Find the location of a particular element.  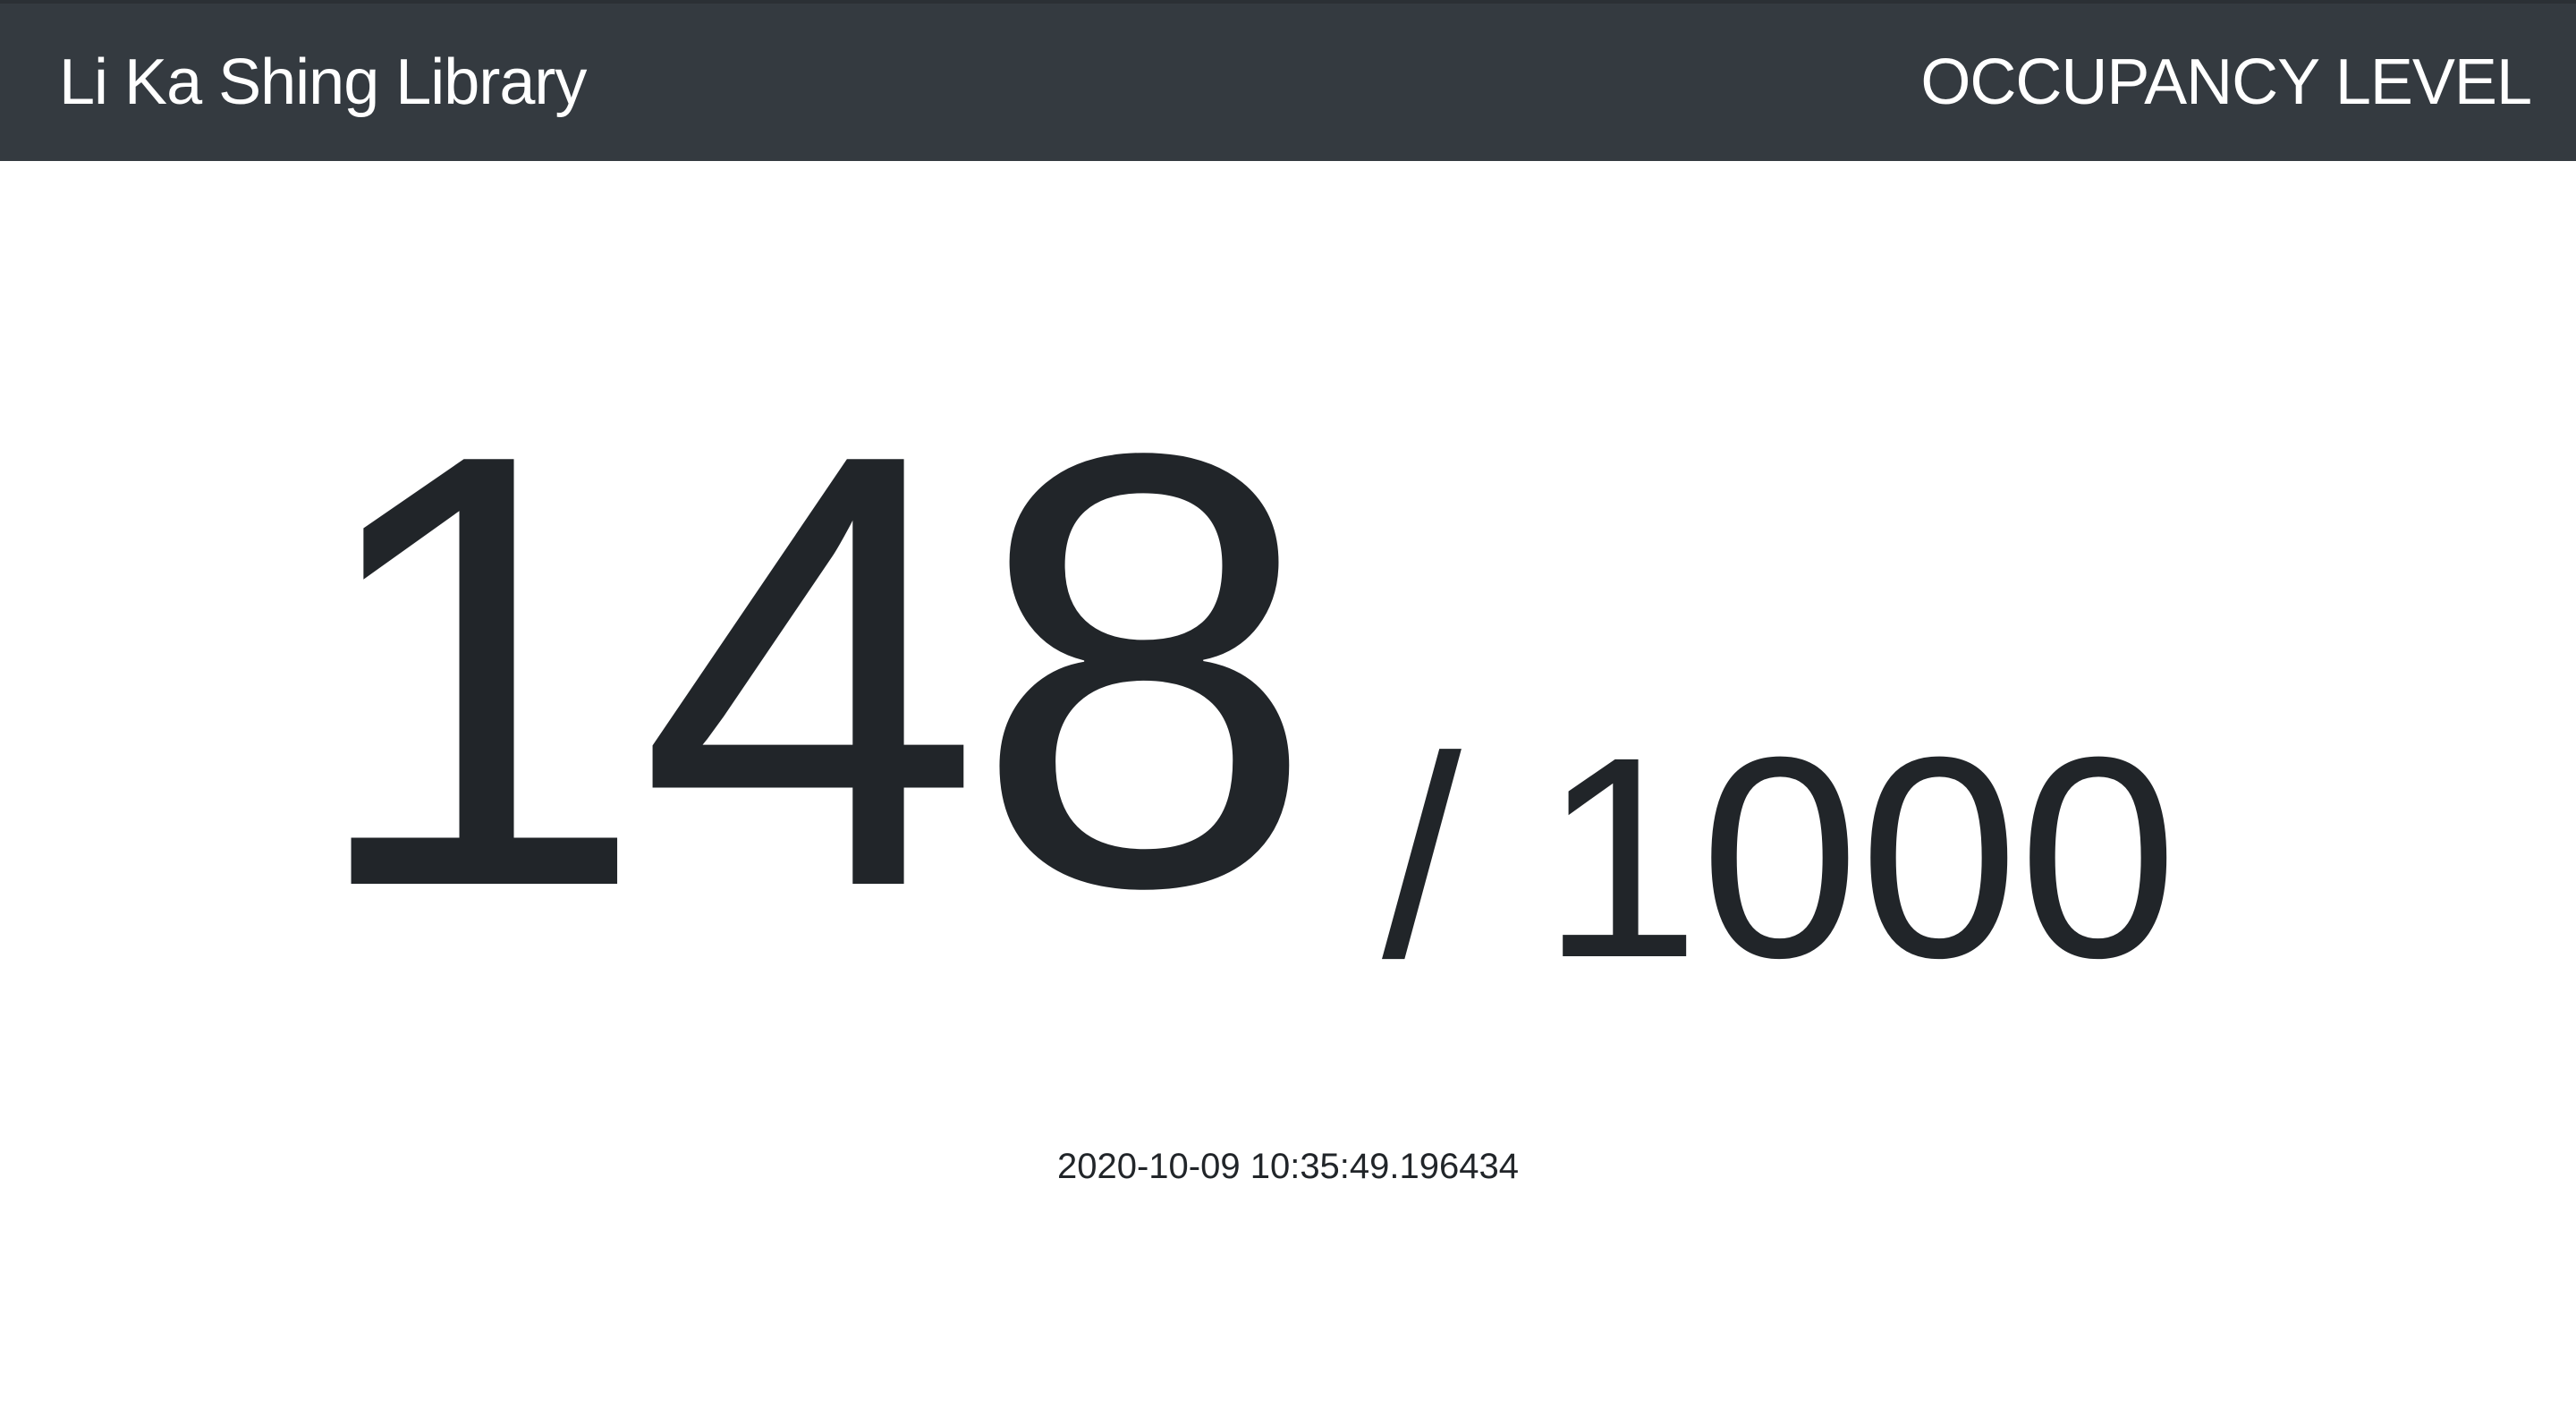

library-brand-link: Li Ka Shing Library is located at coordinates (323, 83).